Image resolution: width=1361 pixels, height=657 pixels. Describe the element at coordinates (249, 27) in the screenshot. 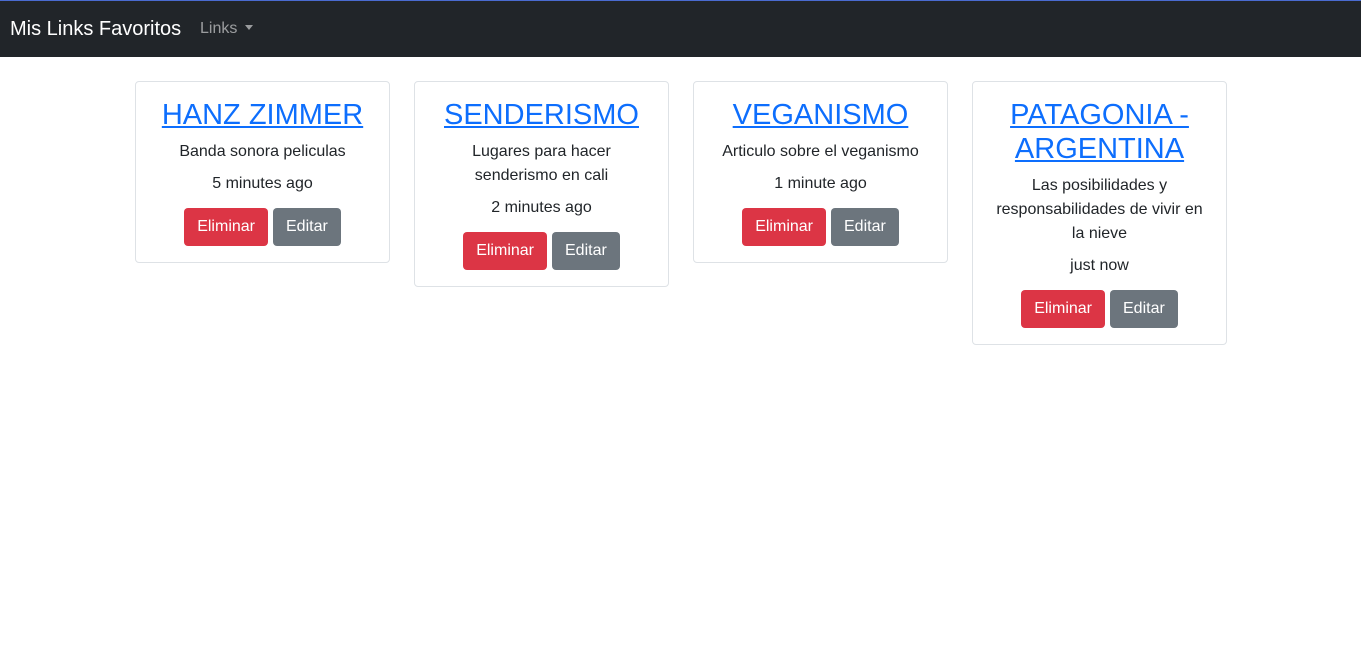

I see `caret-down-icon` at that location.